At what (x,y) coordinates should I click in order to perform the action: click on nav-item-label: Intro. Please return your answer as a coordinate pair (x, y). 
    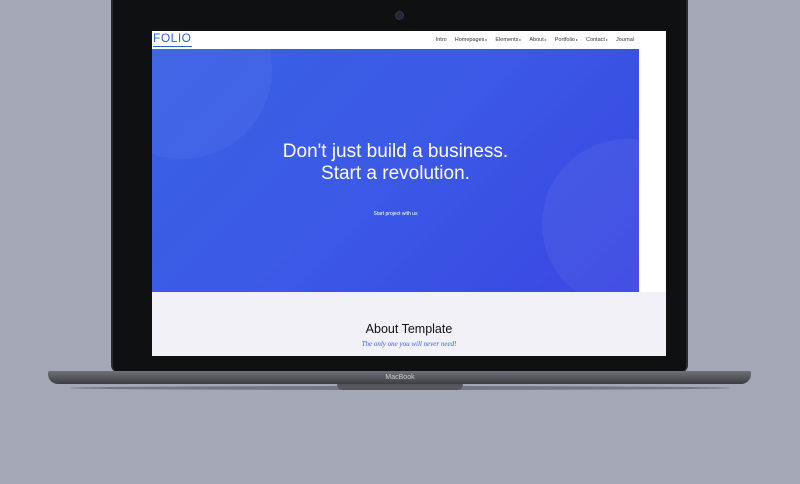
    Looking at the image, I should click on (441, 40).